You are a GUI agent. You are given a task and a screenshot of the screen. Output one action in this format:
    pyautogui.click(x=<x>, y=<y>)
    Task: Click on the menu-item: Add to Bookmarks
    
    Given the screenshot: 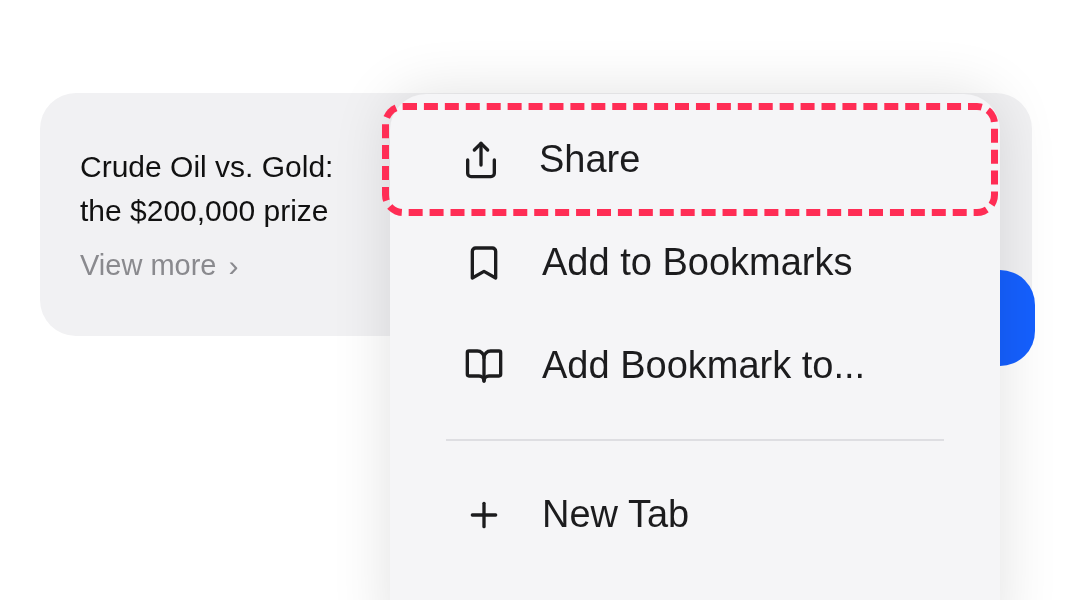 What is the action you would take?
    pyautogui.click(x=693, y=262)
    